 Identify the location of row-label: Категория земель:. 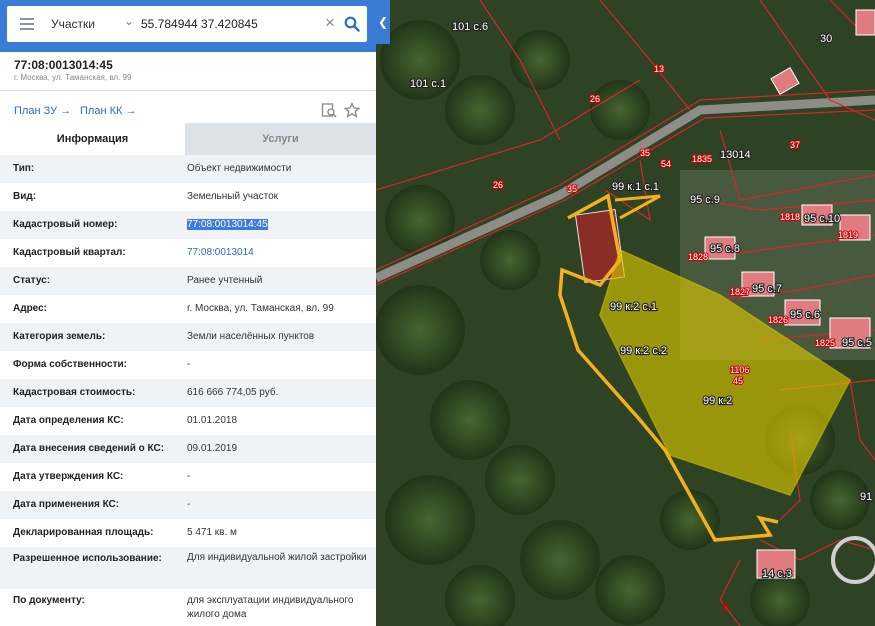
(59, 336).